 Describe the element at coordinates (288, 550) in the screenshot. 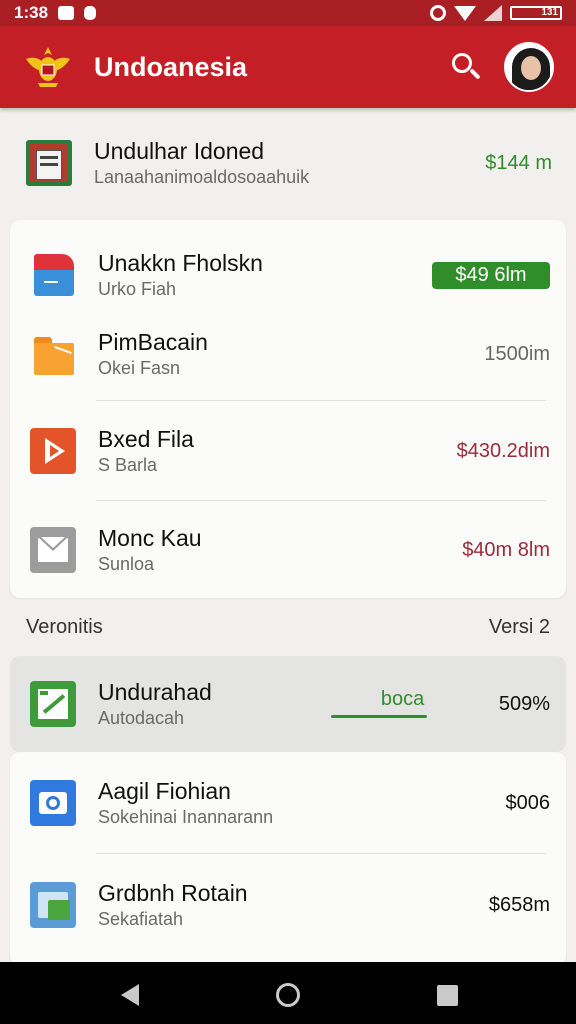

I see `list-item: Monc Kau Sunloa $40m 8lm` at that location.